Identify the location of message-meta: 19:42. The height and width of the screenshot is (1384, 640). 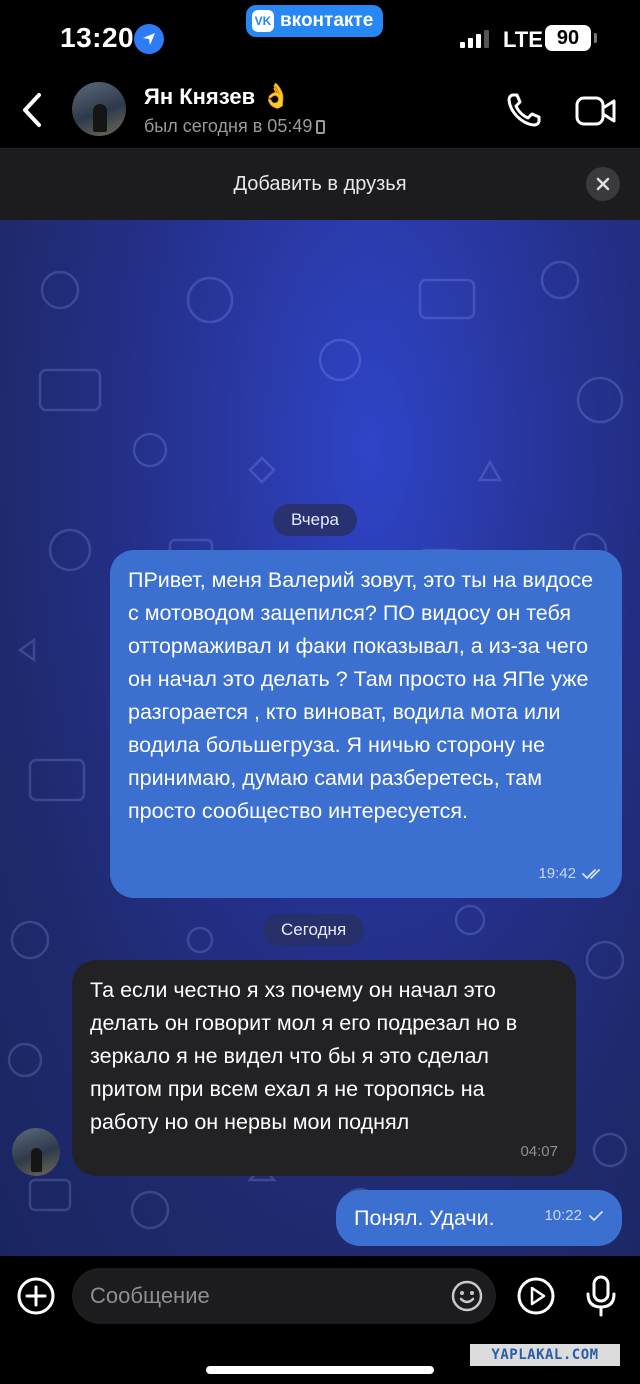
(571, 873).